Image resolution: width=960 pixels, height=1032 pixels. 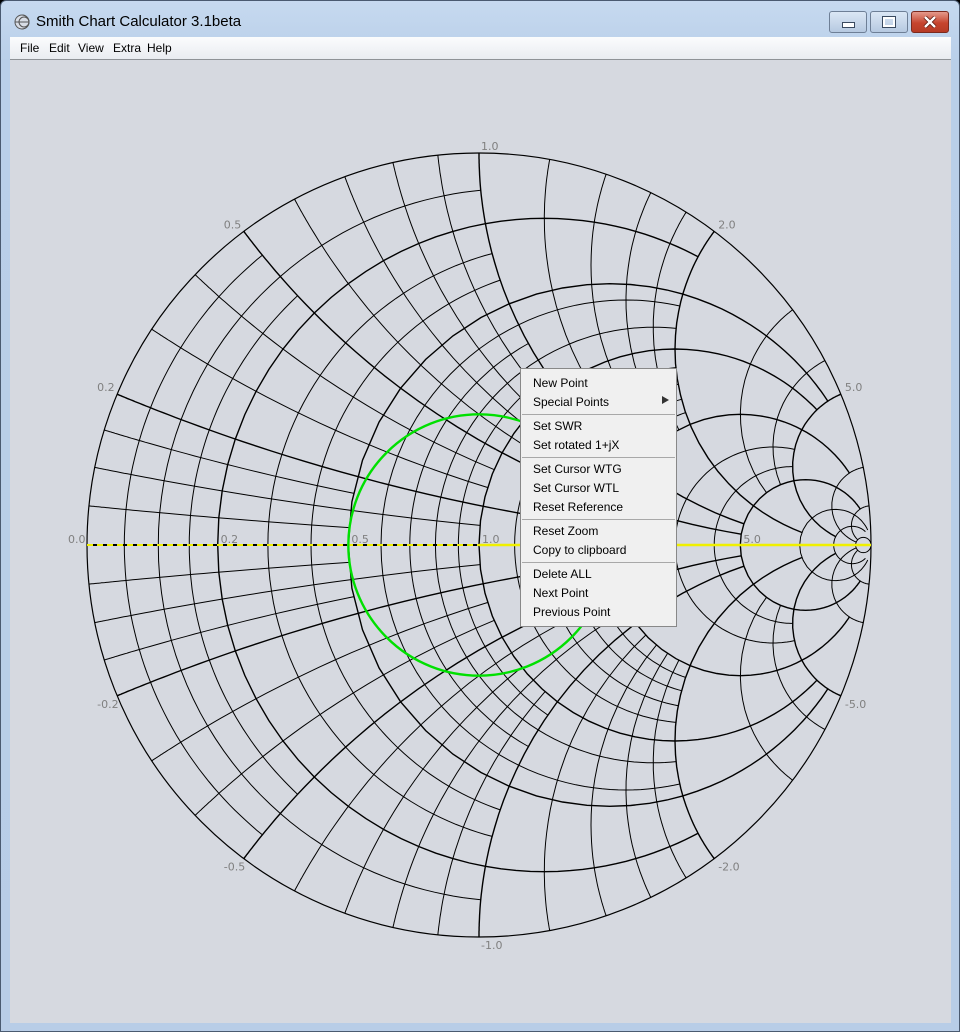 What do you see at coordinates (752, 539) in the screenshot?
I see `real-axis-label: 5.0` at bounding box center [752, 539].